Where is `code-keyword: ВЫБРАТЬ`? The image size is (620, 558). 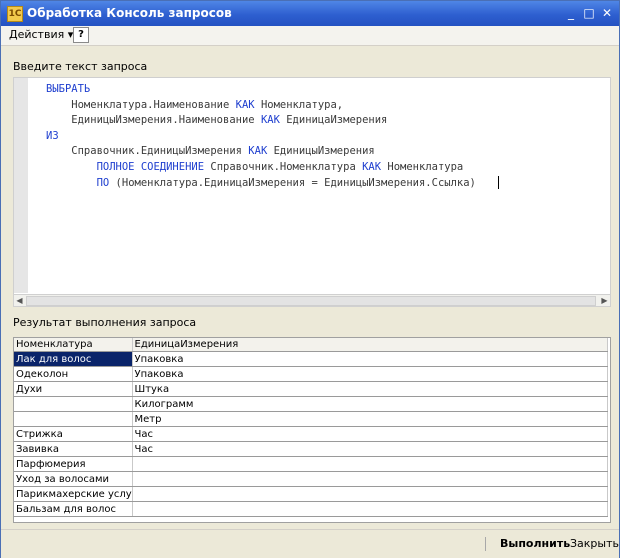
code-keyword: ВЫБРАТЬ is located at coordinates (68, 89).